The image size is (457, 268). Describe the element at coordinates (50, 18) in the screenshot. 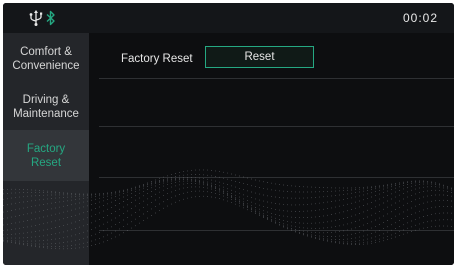

I see `bluetooth-icon` at that location.